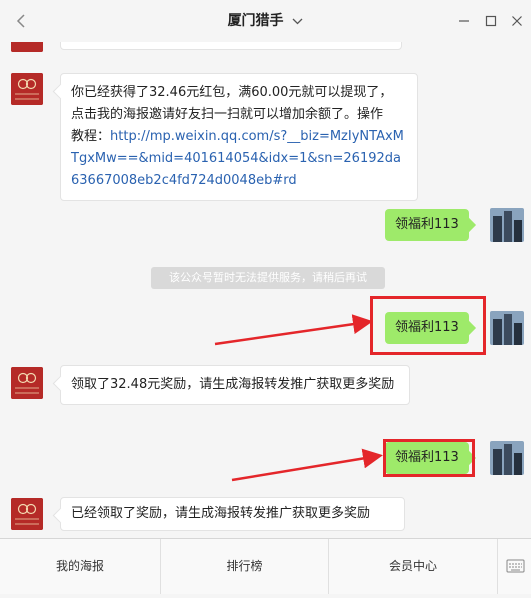  What do you see at coordinates (297, 21) in the screenshot?
I see `chevron-down-icon` at bounding box center [297, 21].